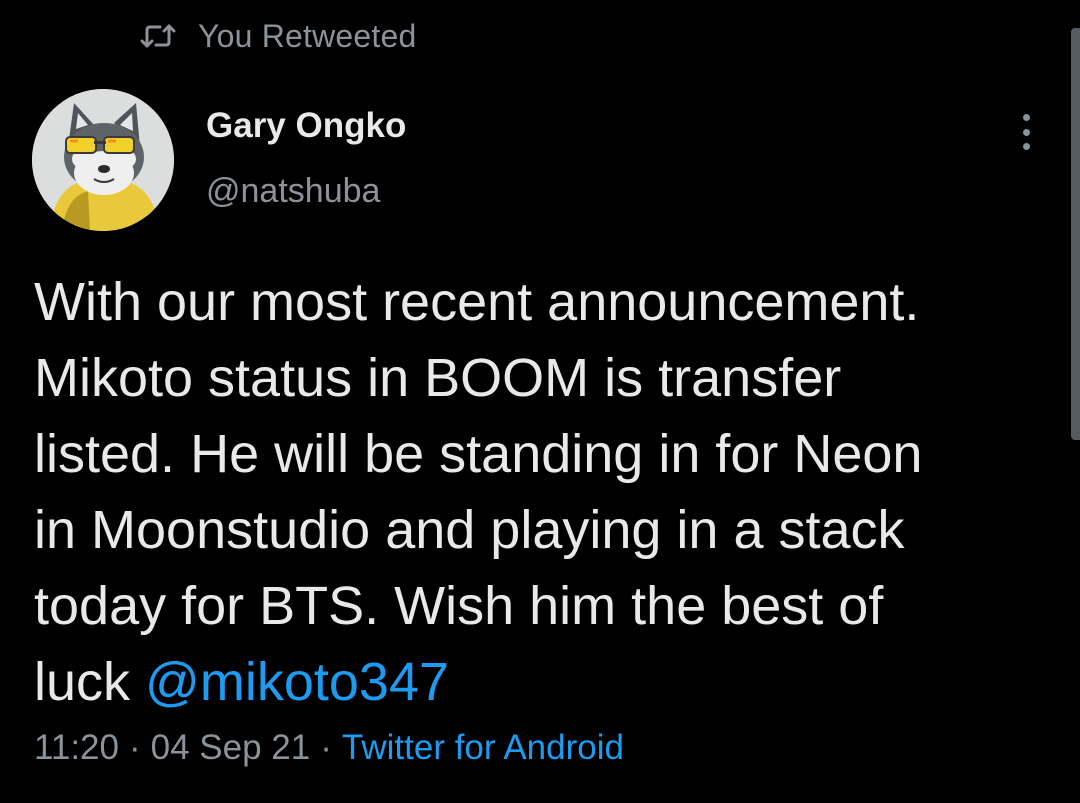 Image resolution: width=1080 pixels, height=803 pixels. Describe the element at coordinates (1075, 234) in the screenshot. I see `scrollbar` at that location.